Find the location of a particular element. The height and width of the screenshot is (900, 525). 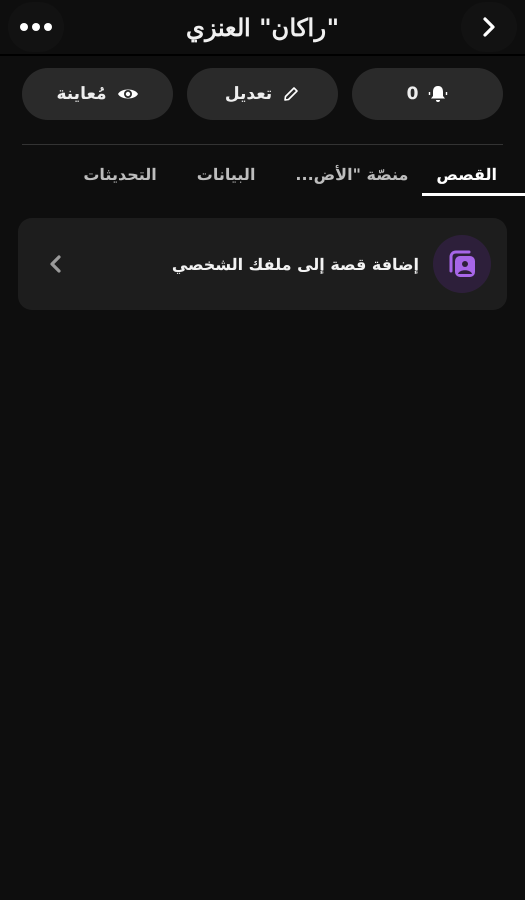

notifications-button: 0 is located at coordinates (427, 94).